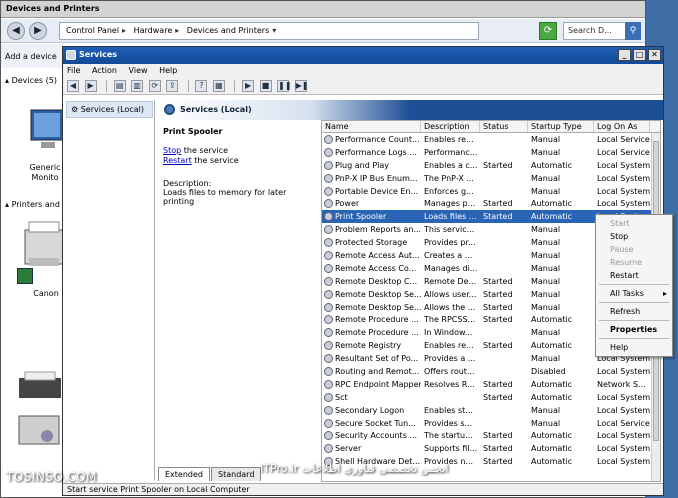 The height and width of the screenshot is (498, 678). I want to click on search-icon: ⚲, so click(633, 31).